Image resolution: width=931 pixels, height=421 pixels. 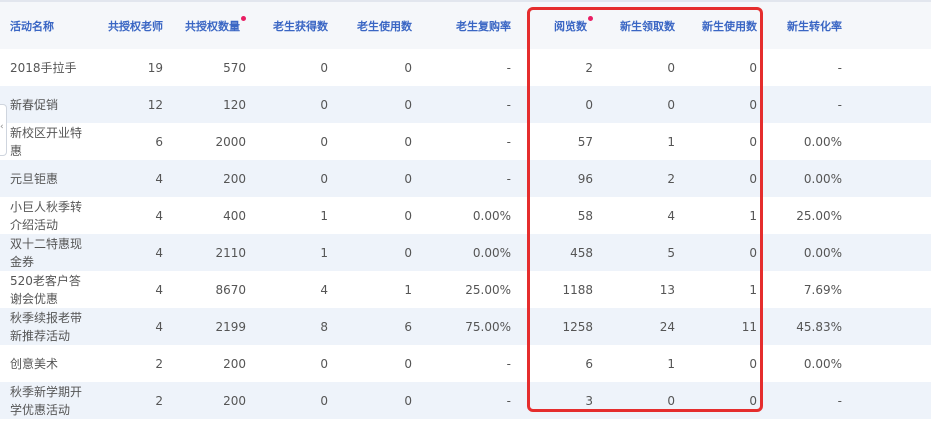 I want to click on cell-activity-name: 秋季新学期开 学优惠活动, so click(x=48, y=400).